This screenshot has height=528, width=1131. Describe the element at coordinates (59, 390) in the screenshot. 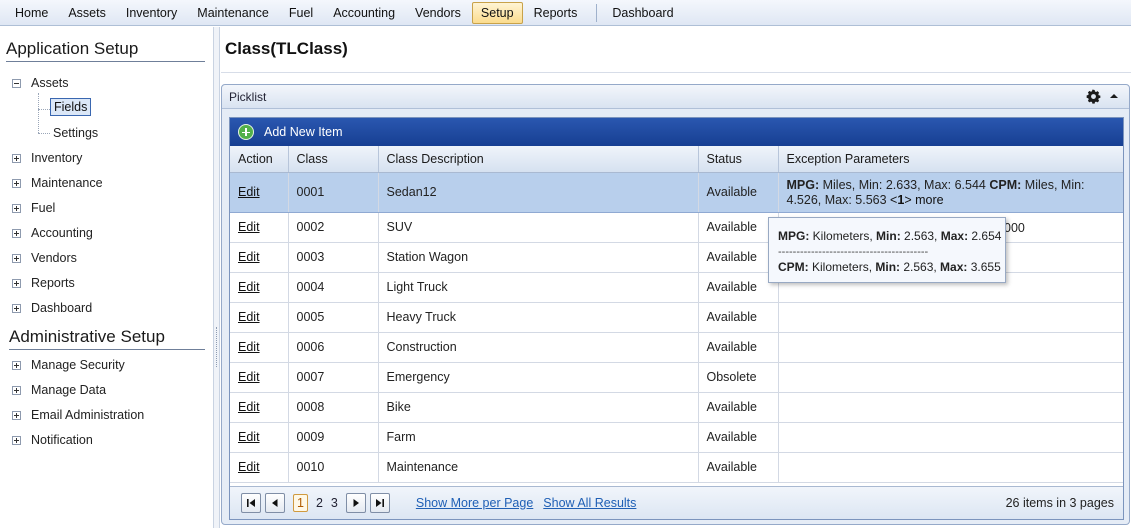

I see `tree-node-manage-data: Manage Data` at that location.